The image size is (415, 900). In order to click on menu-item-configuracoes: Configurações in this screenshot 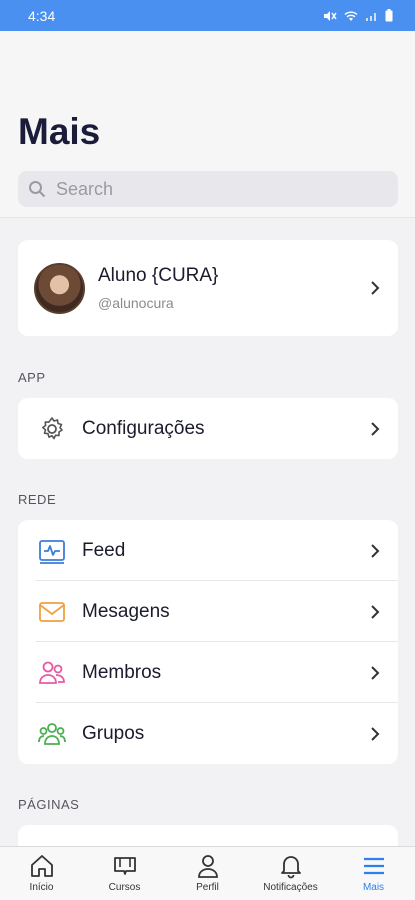, I will do `click(208, 428)`.